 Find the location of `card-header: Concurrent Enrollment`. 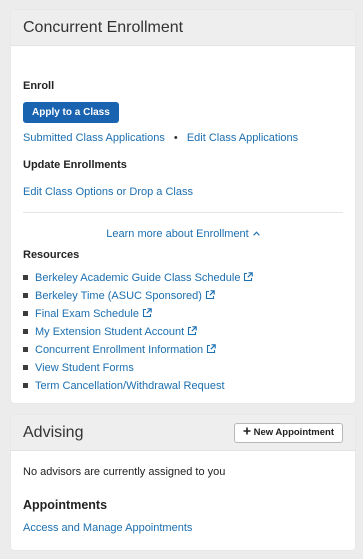

card-header: Concurrent Enrollment is located at coordinates (183, 28).